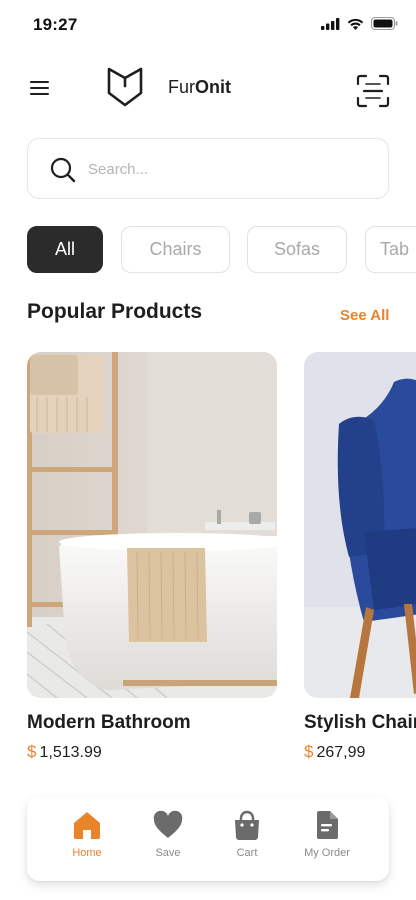 The width and height of the screenshot is (416, 900). What do you see at coordinates (168, 824) in the screenshot?
I see `heart-icon` at bounding box center [168, 824].